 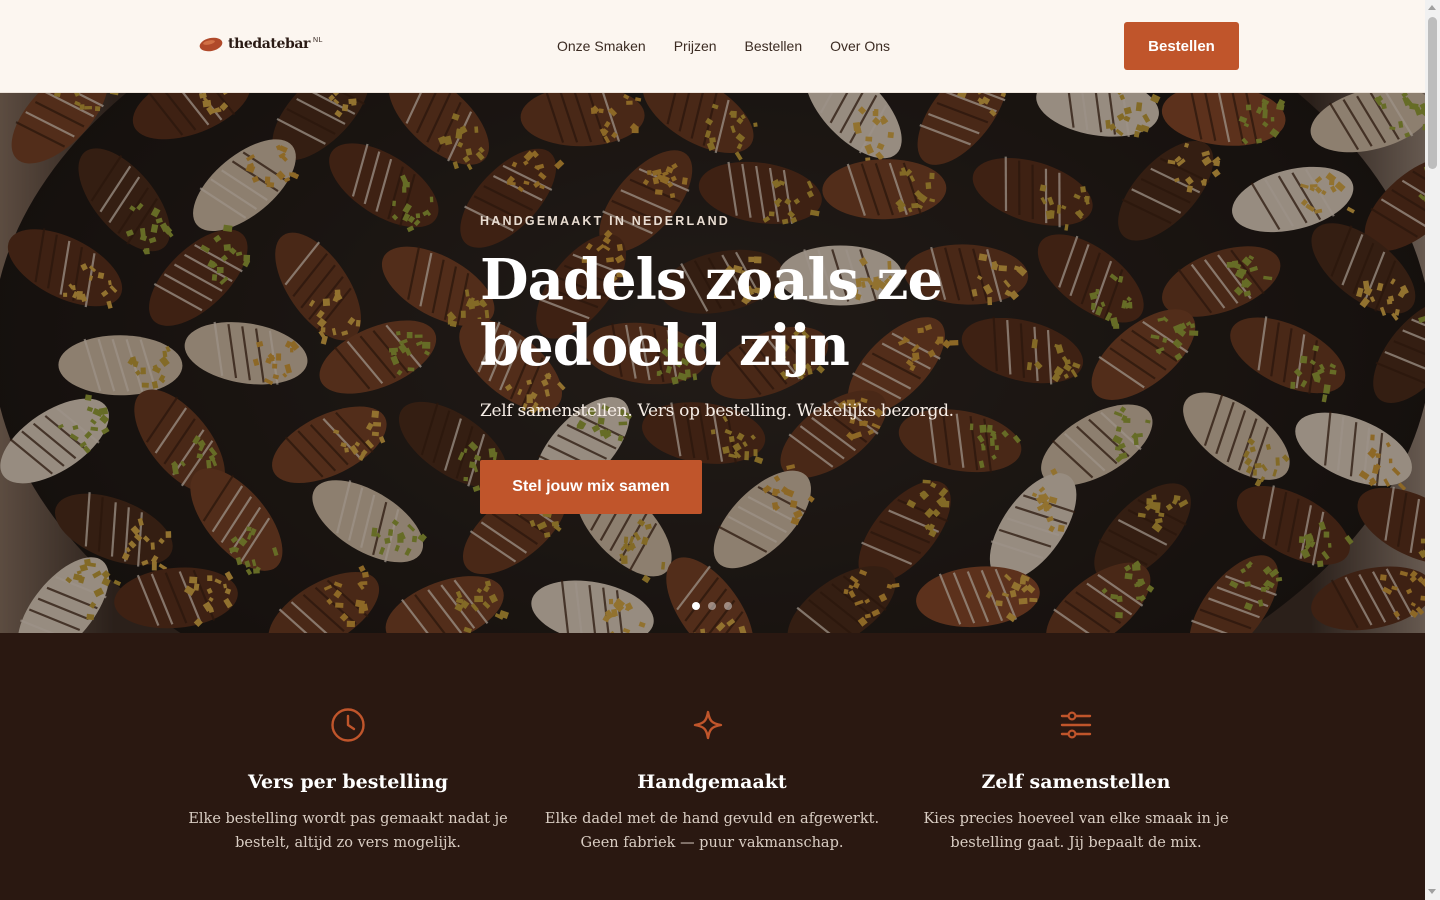 What do you see at coordinates (695, 46) in the screenshot?
I see `nav-prijzen: Prijzen` at bounding box center [695, 46].